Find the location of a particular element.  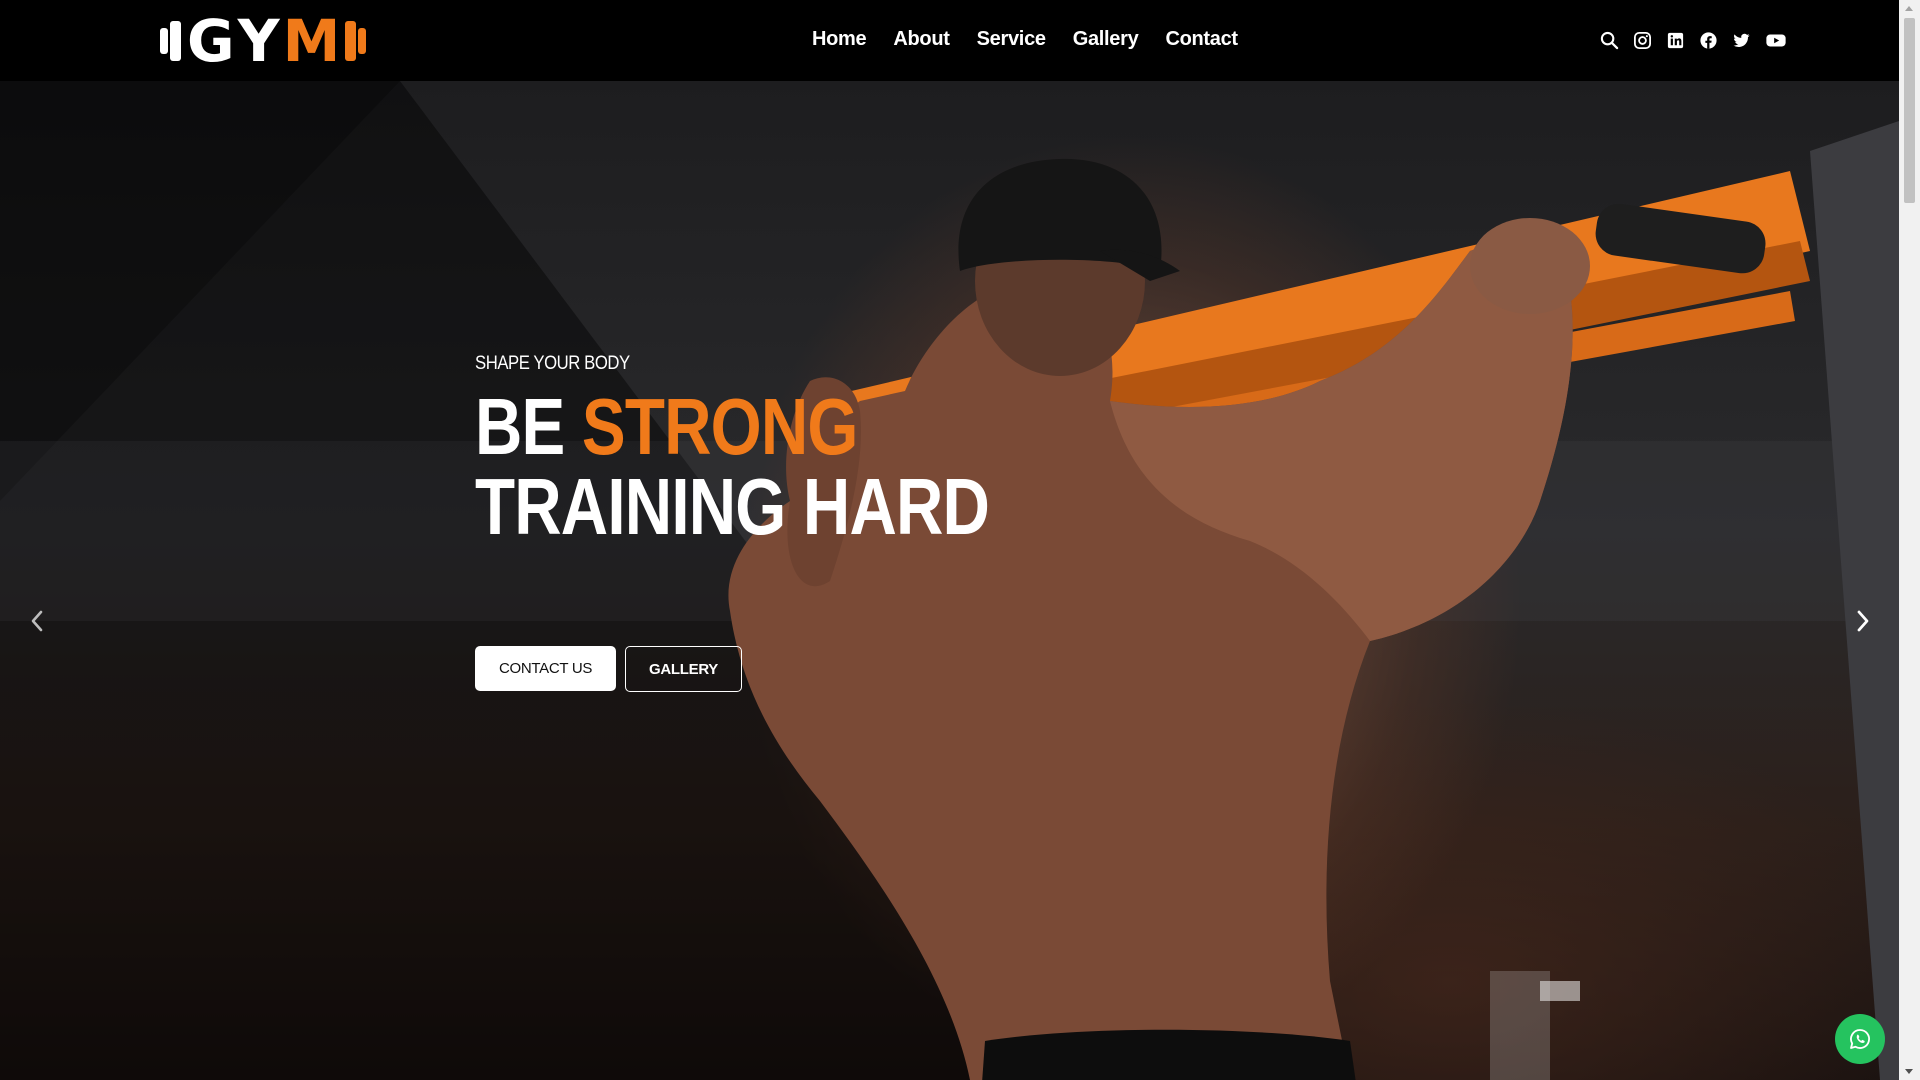

logo-letter-m: M is located at coordinates (313, 41).